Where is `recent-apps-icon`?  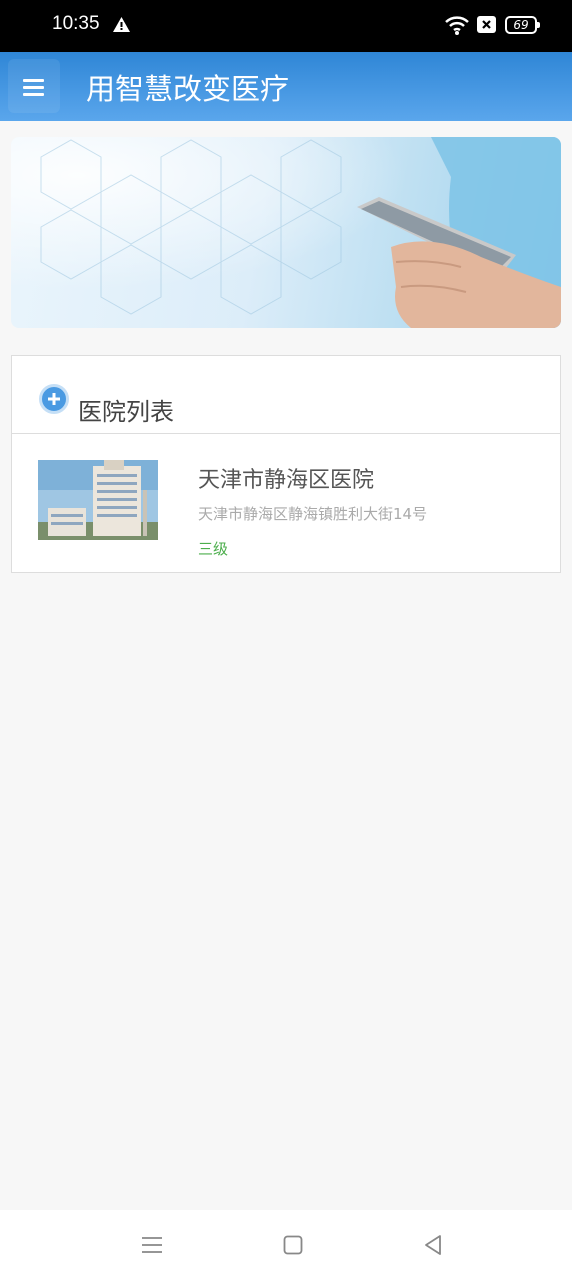 recent-apps-icon is located at coordinates (152, 1247).